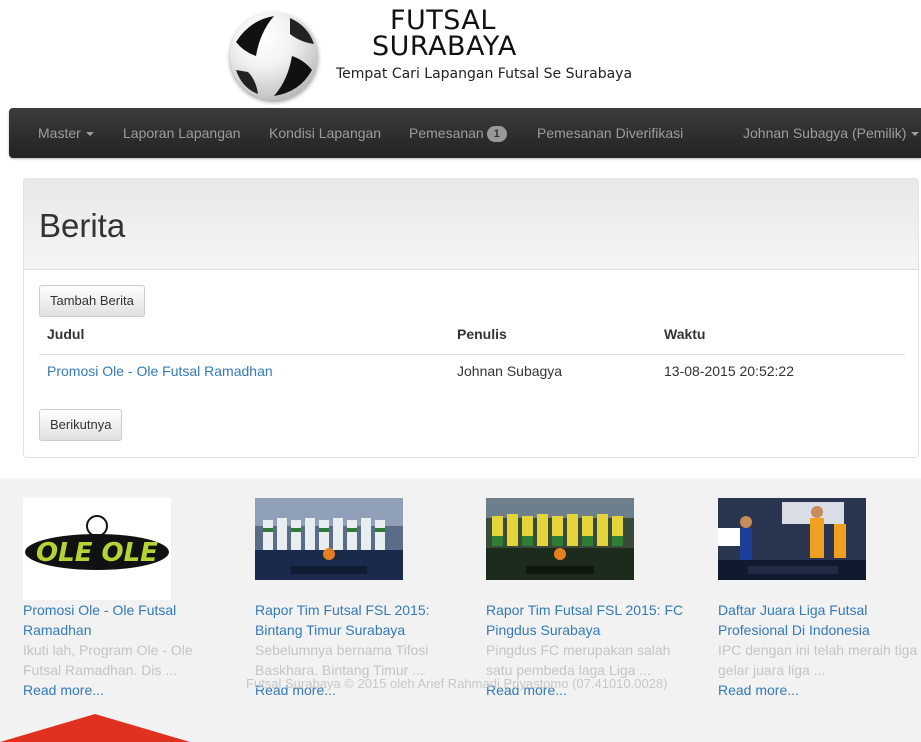 This screenshot has height=742, width=921. What do you see at coordinates (685, 334) in the screenshot?
I see `column-header-waktu: Waktu` at bounding box center [685, 334].